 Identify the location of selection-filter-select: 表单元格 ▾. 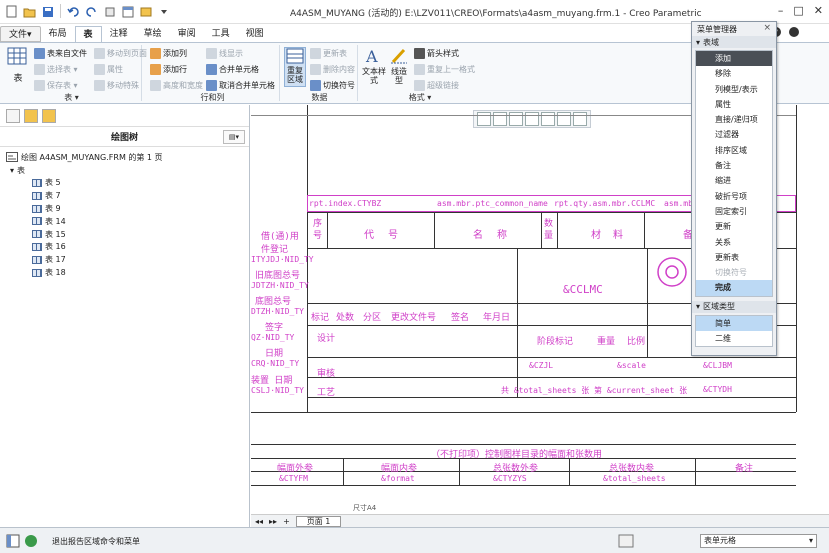
(758, 541).